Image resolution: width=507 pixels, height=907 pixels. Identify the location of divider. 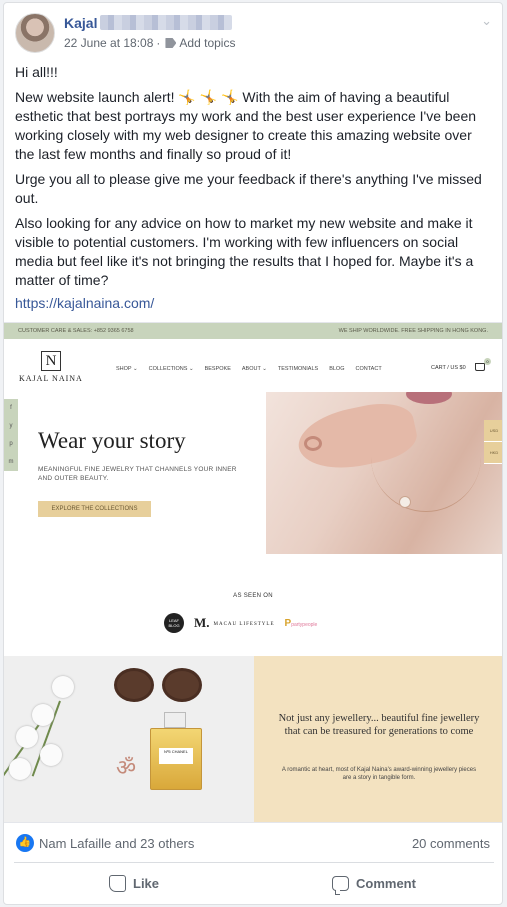
(254, 862).